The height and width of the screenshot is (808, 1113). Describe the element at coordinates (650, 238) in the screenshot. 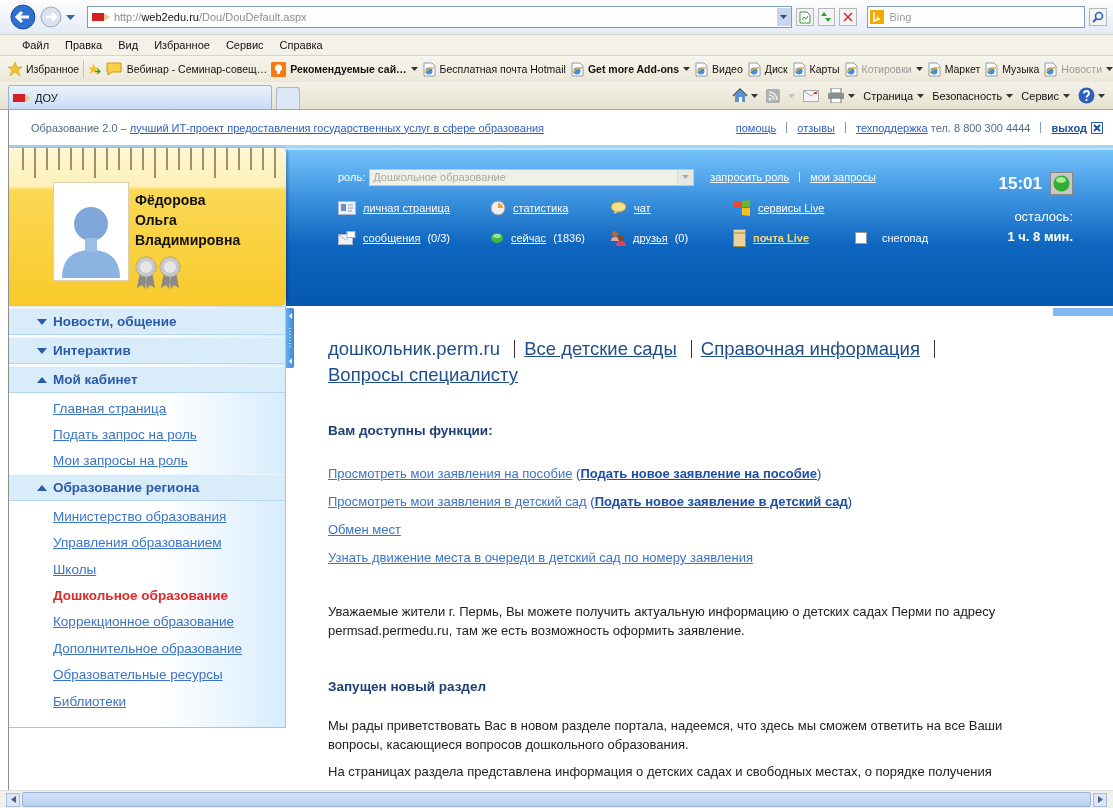

I see `panel-link: друзья` at that location.